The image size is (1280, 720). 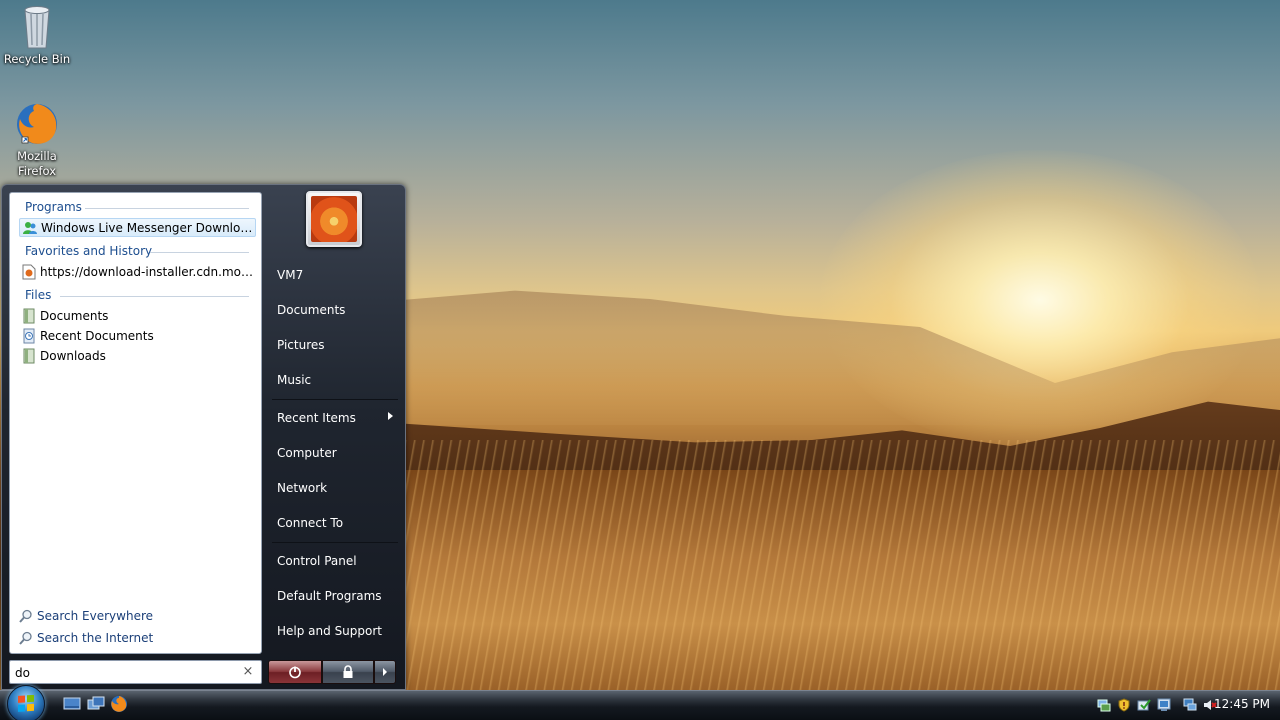 I want to click on recent-items-link: Recent Items, so click(x=335, y=417).